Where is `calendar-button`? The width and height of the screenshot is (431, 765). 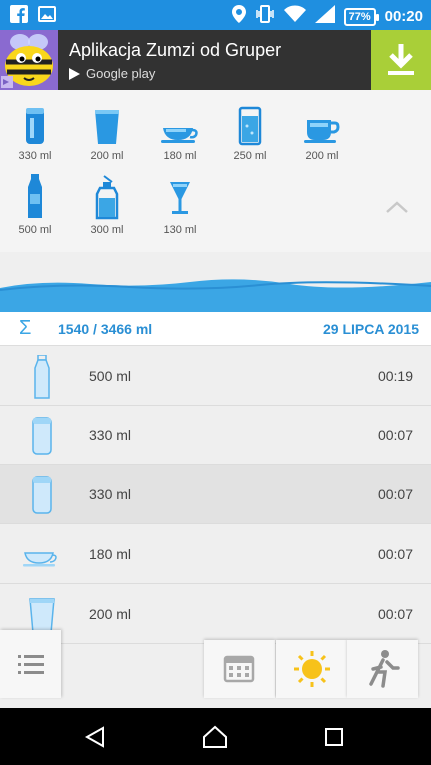
calendar-button is located at coordinates (239, 669).